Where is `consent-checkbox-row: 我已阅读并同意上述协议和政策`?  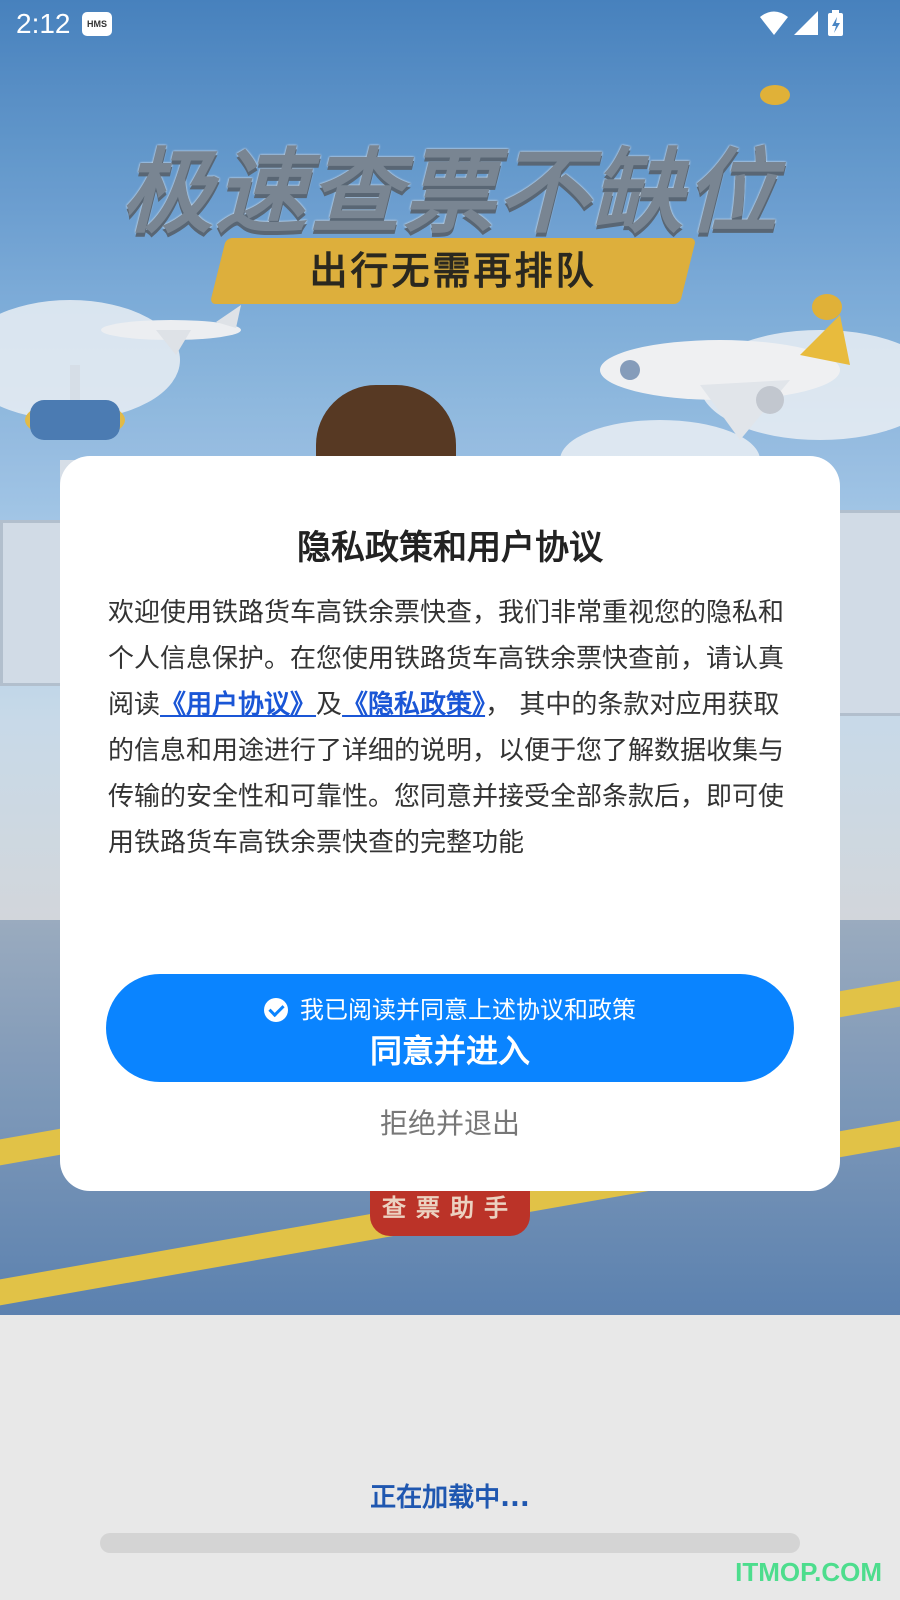
consent-checkbox-row: 我已阅读并同意上述协议和政策 is located at coordinates (450, 1007).